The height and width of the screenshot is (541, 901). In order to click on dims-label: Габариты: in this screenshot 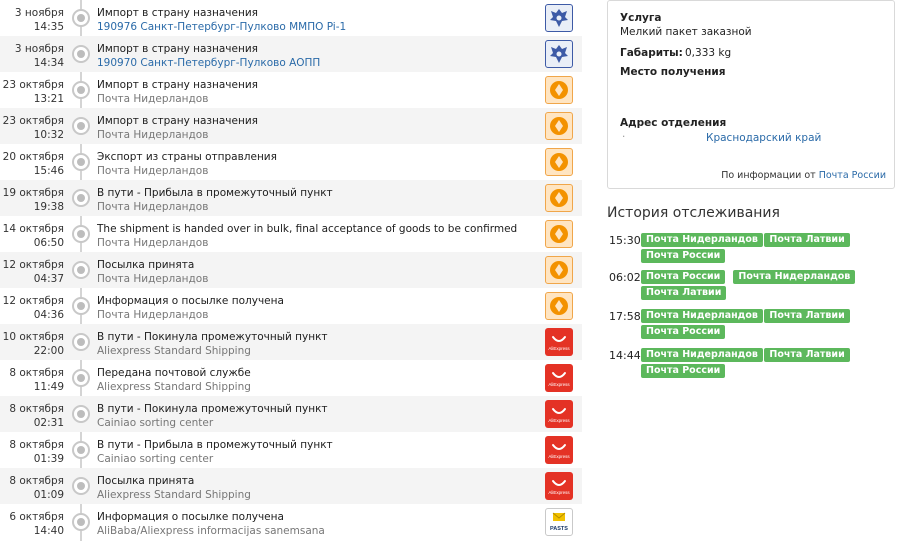, I will do `click(651, 53)`.